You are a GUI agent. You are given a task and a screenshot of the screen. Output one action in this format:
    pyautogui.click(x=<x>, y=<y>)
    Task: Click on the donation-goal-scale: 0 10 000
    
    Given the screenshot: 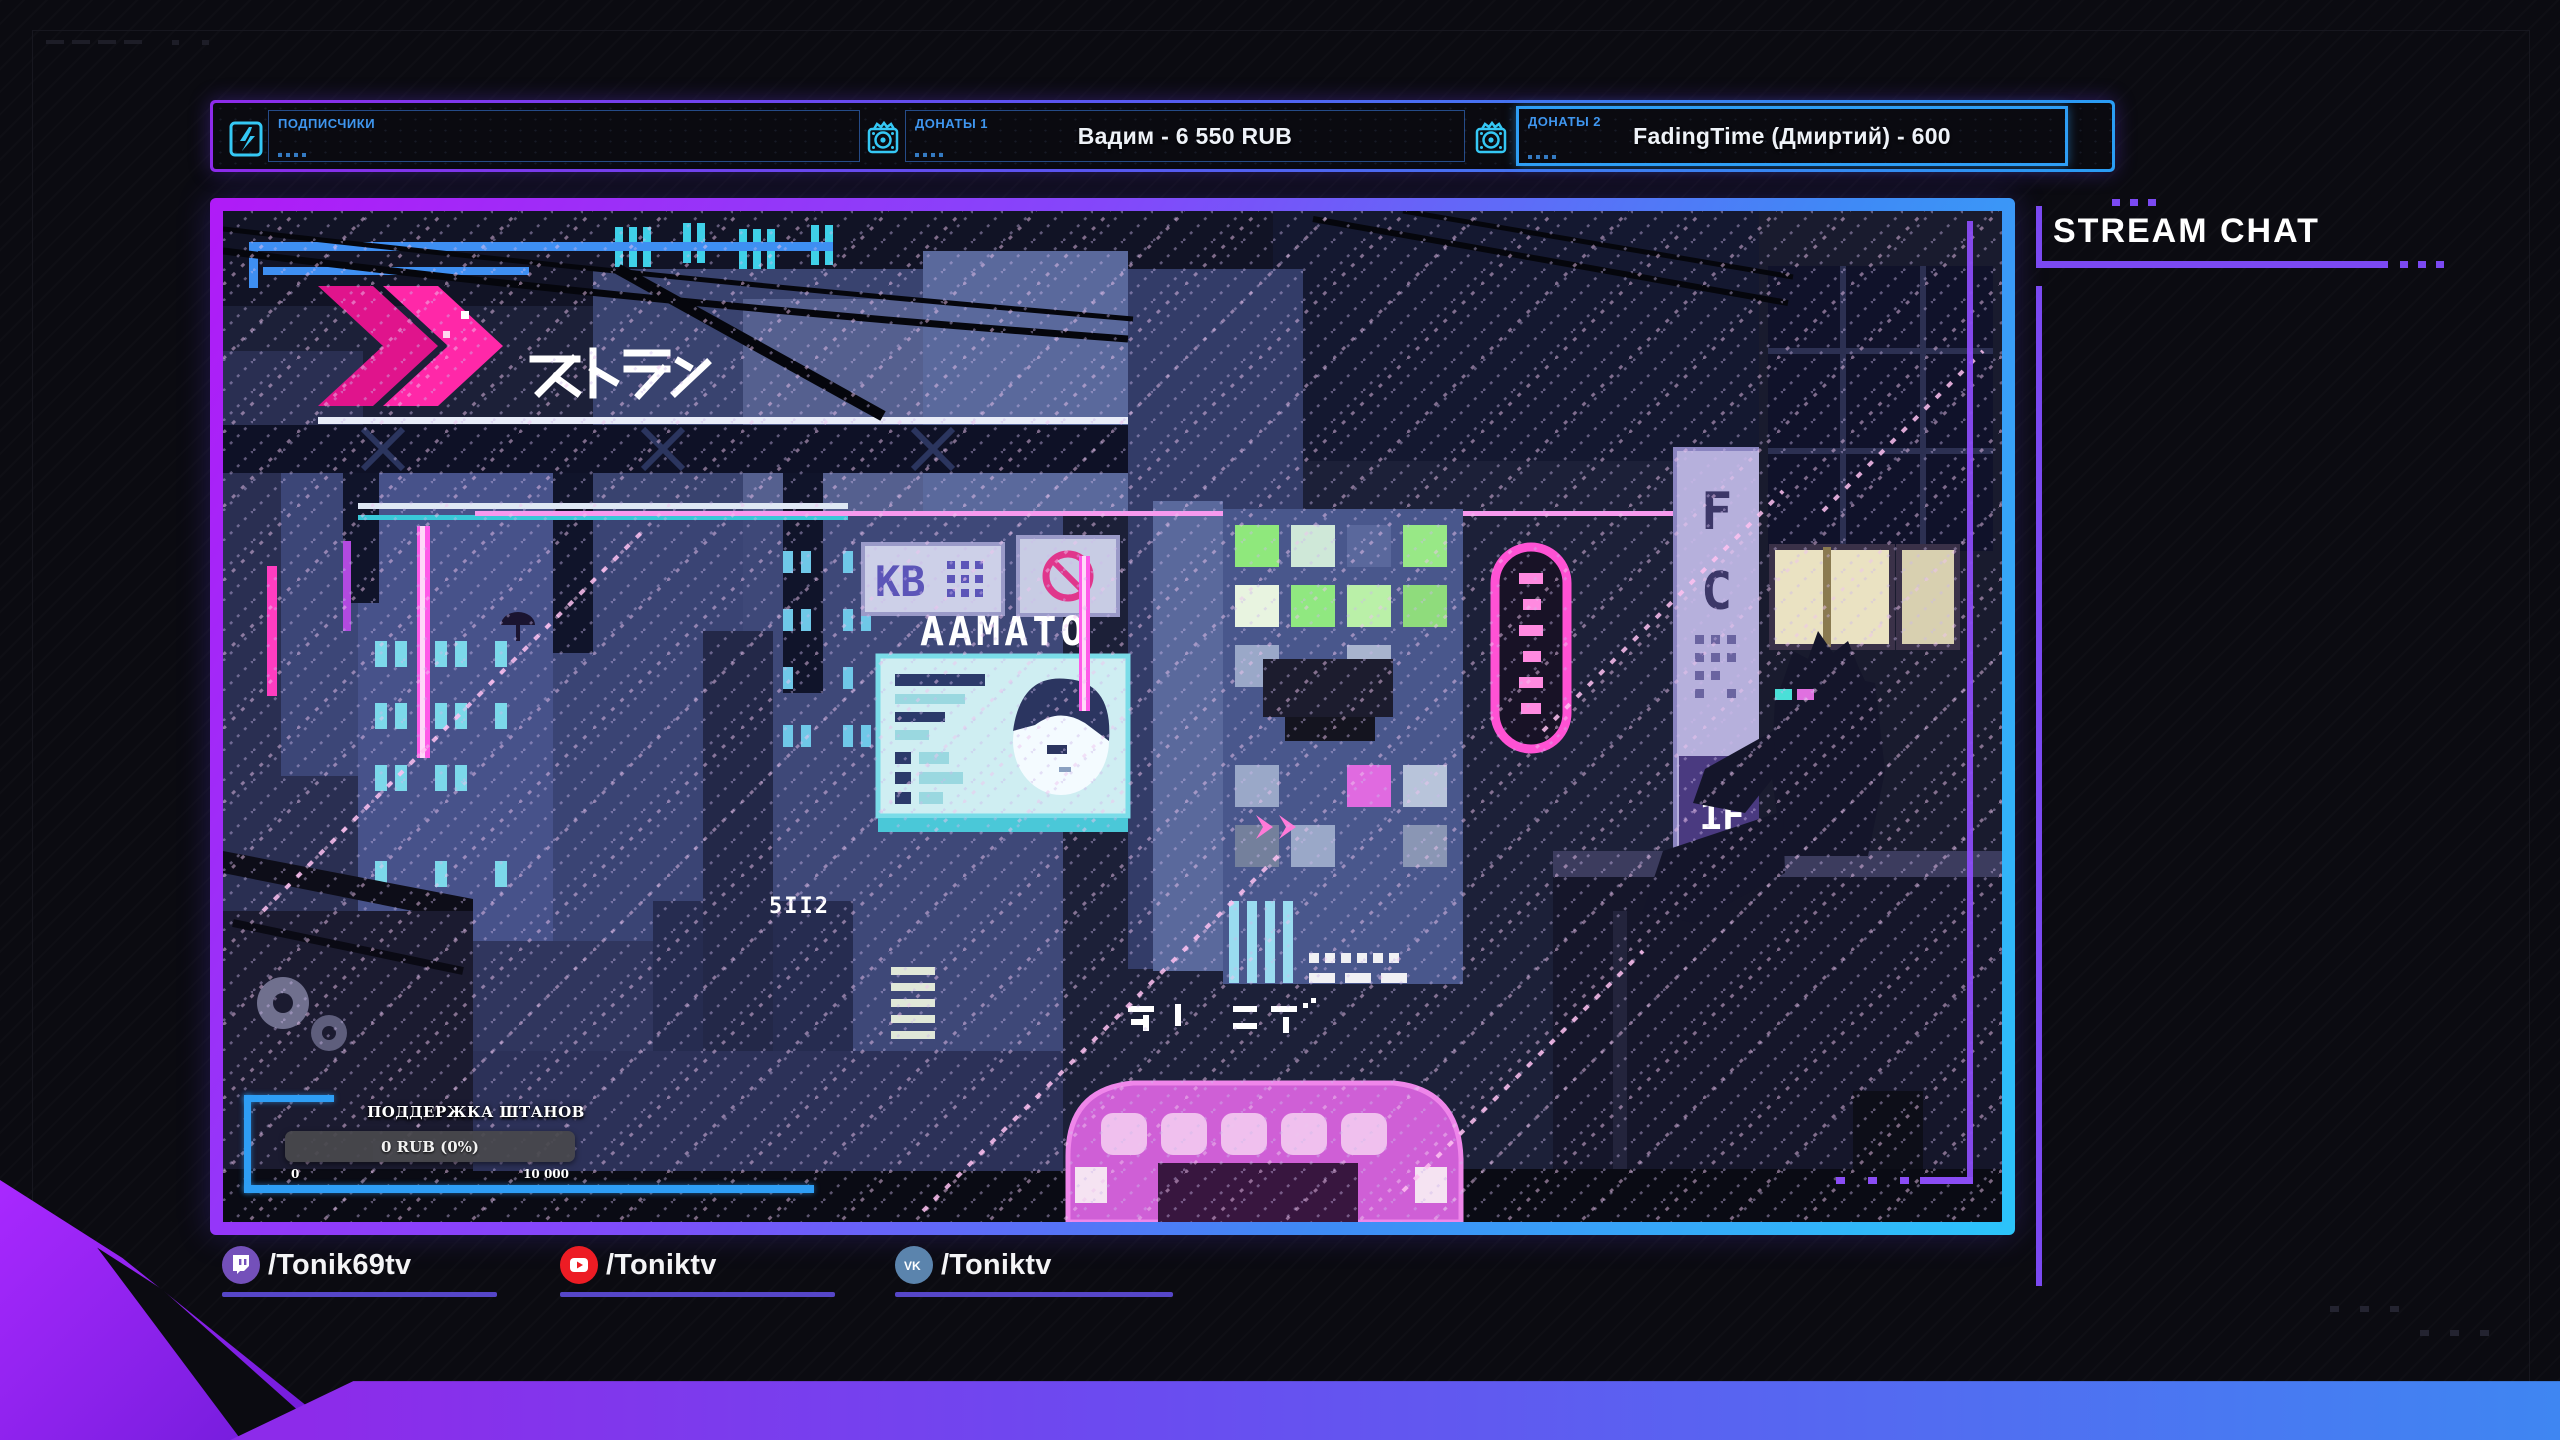 What is the action you would take?
    pyautogui.click(x=430, y=1174)
    